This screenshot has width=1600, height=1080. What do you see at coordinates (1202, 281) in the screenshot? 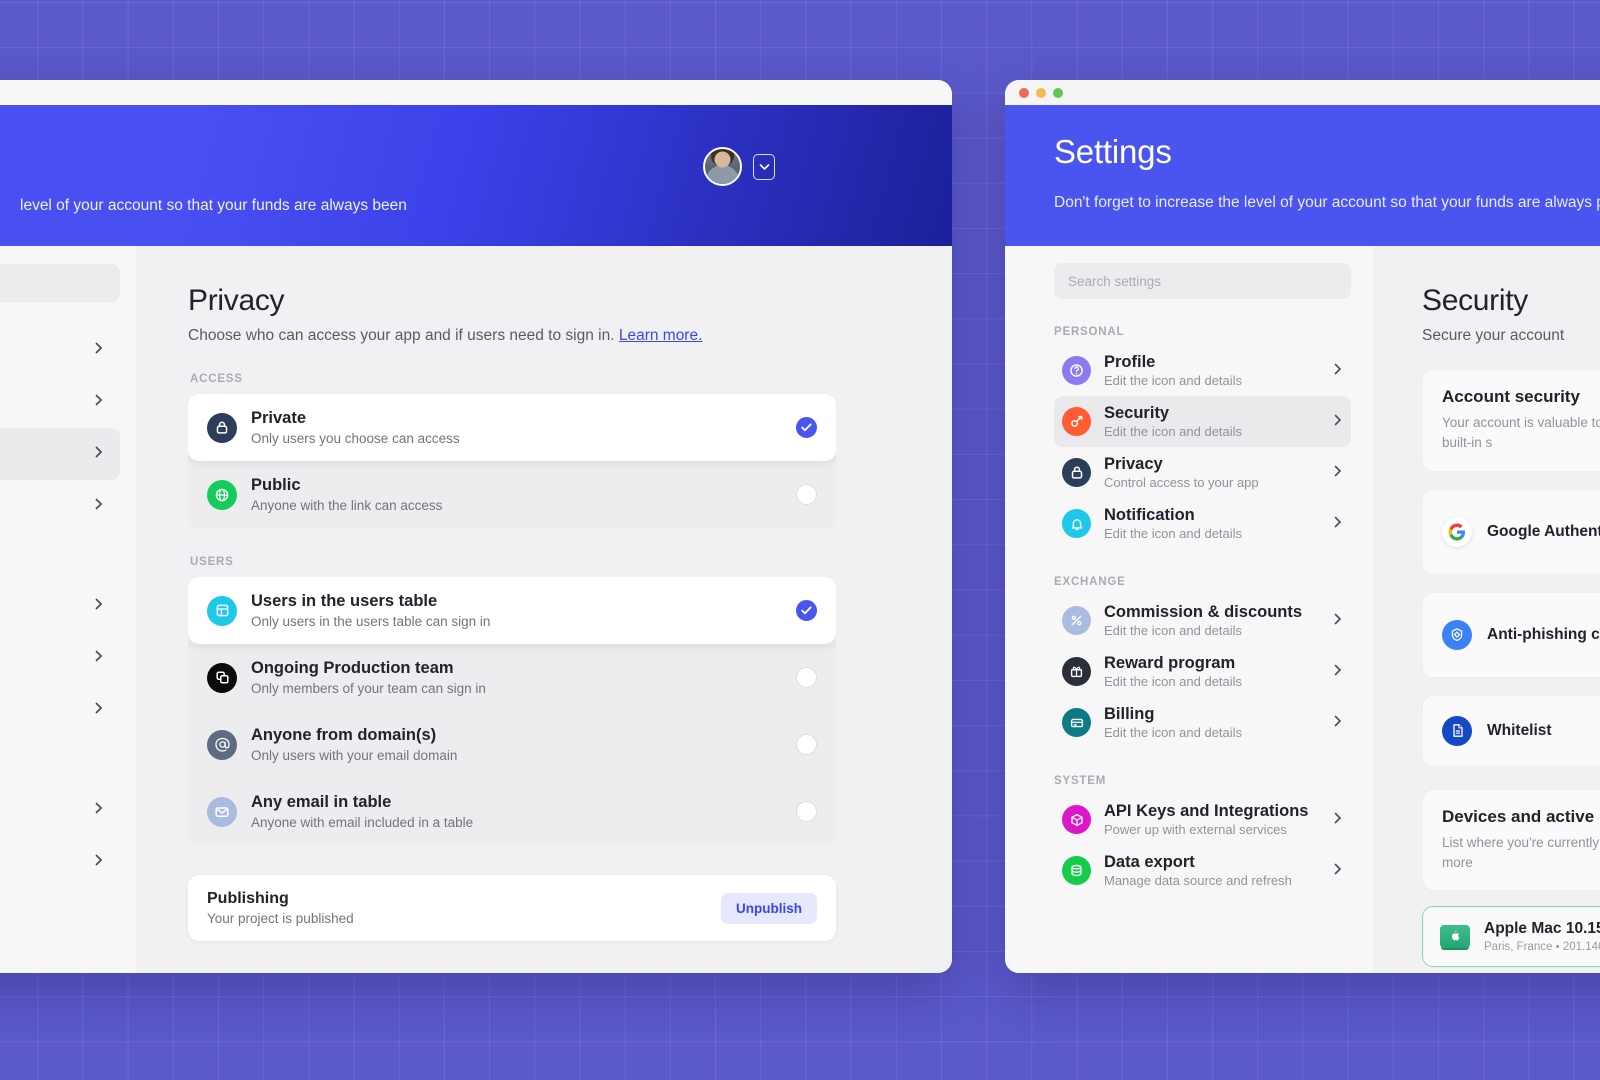
I see `search-input` at bounding box center [1202, 281].